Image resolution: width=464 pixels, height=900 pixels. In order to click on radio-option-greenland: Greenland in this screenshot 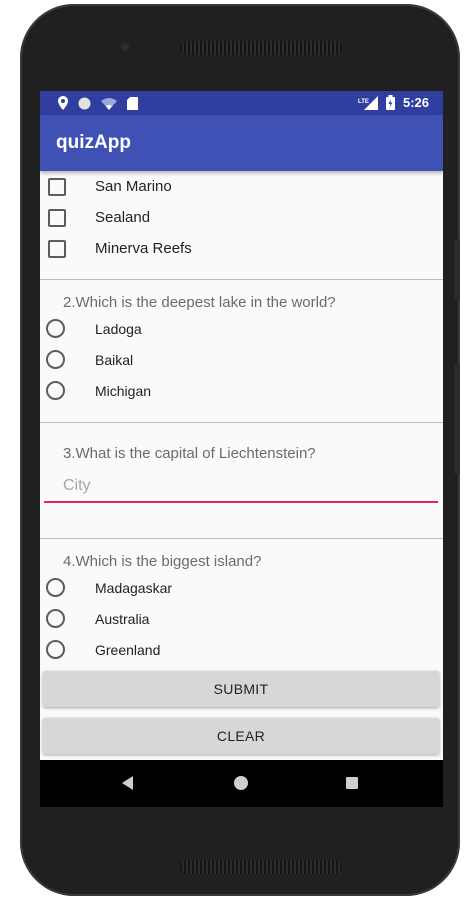, I will do `click(241, 649)`.